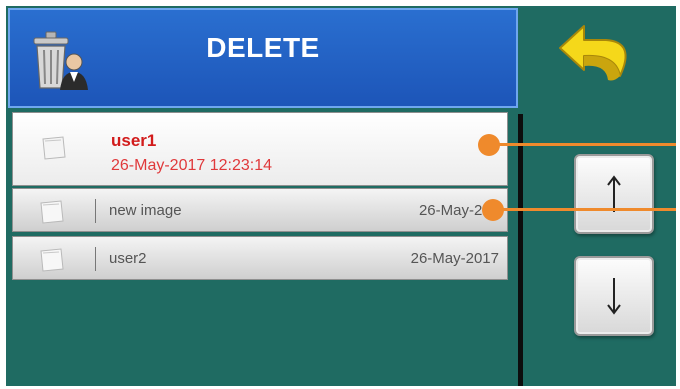  What do you see at coordinates (128, 258) in the screenshot?
I see `list-item-name: user2` at bounding box center [128, 258].